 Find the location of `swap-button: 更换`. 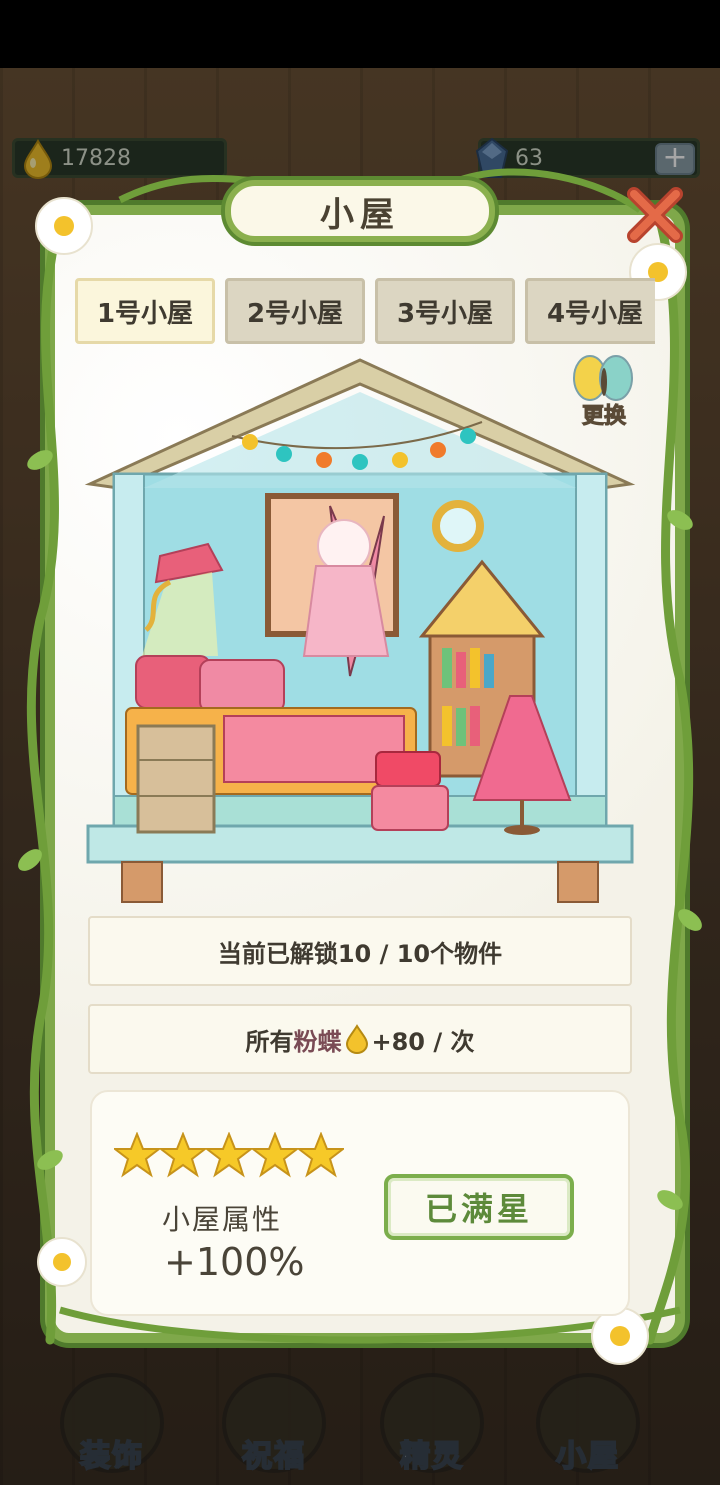

swap-button: 更换 is located at coordinates (604, 394).